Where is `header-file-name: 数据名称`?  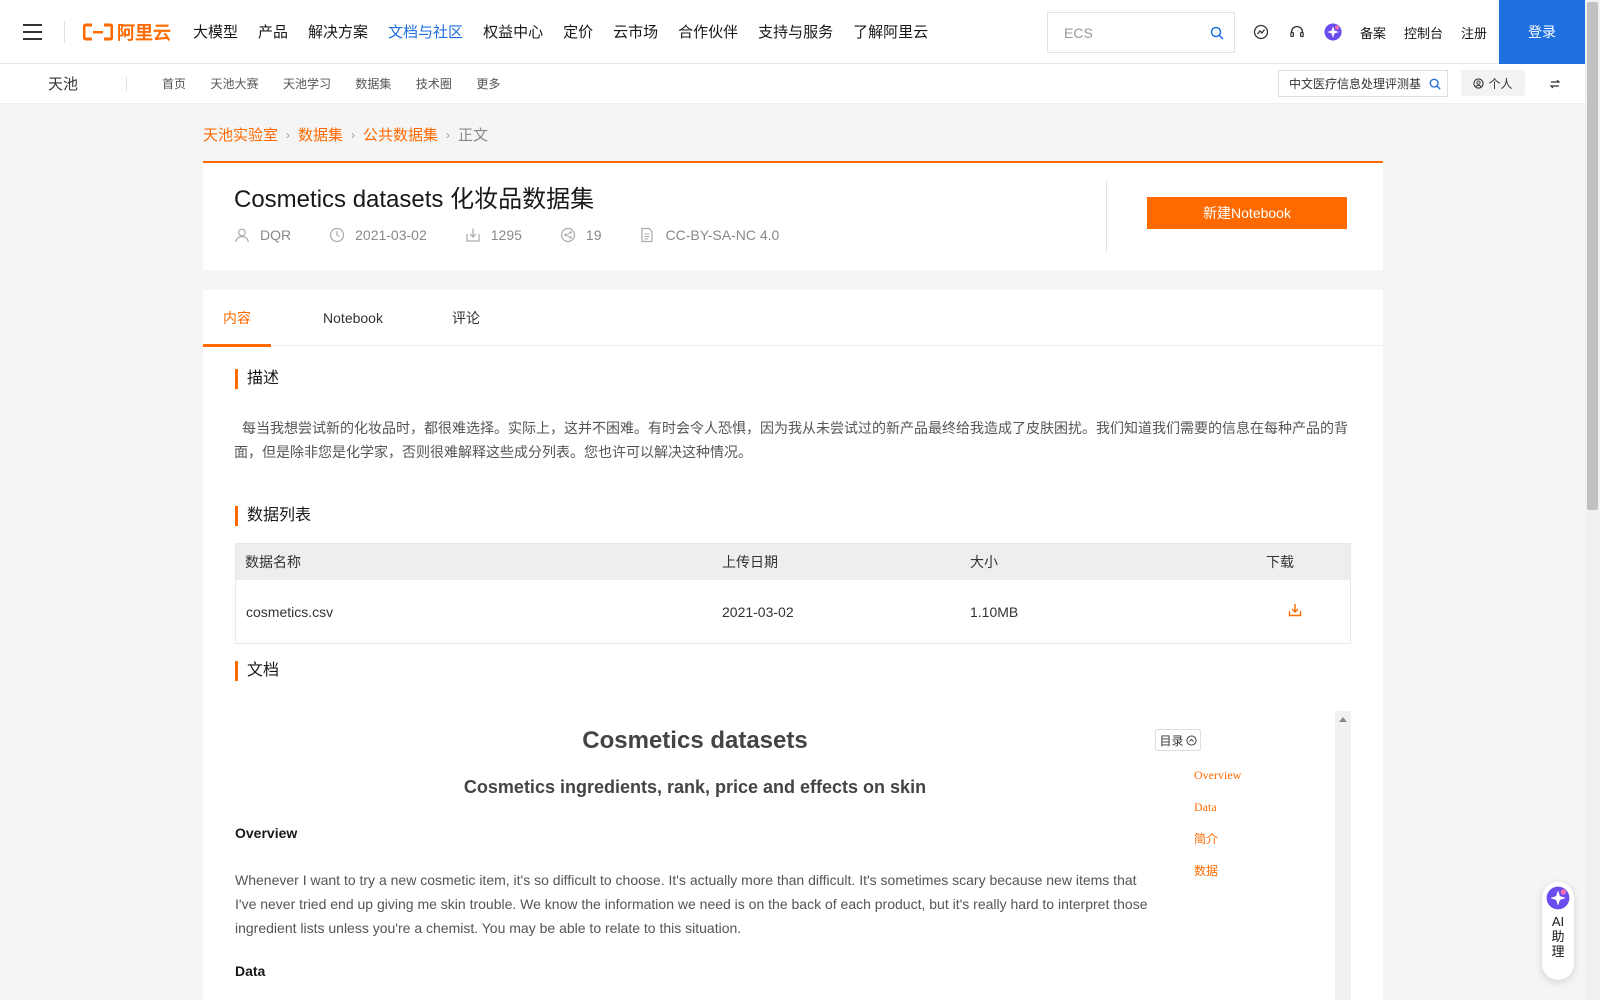
header-file-name: 数据名称 is located at coordinates (273, 562).